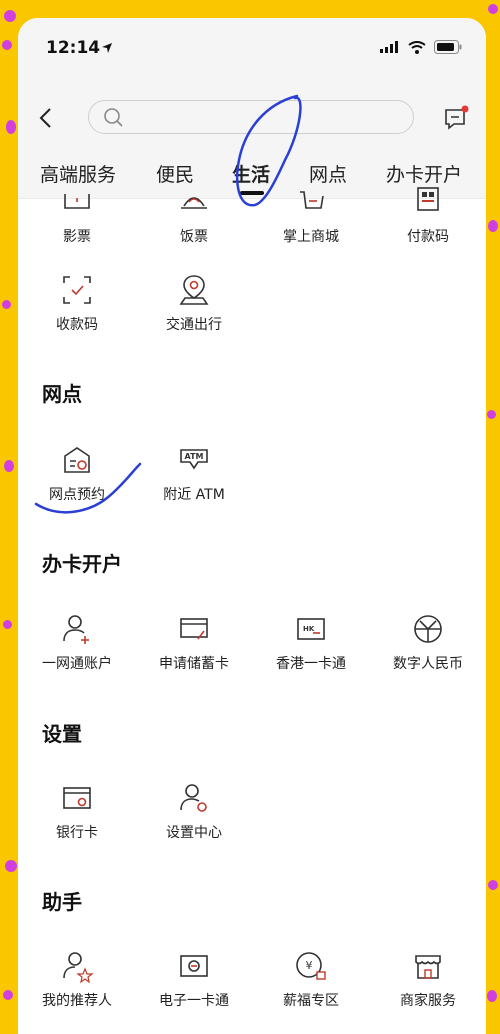 Image resolution: width=500 pixels, height=1034 pixels. Describe the element at coordinates (73, 48) in the screenshot. I see `status-time: 12:14` at that location.